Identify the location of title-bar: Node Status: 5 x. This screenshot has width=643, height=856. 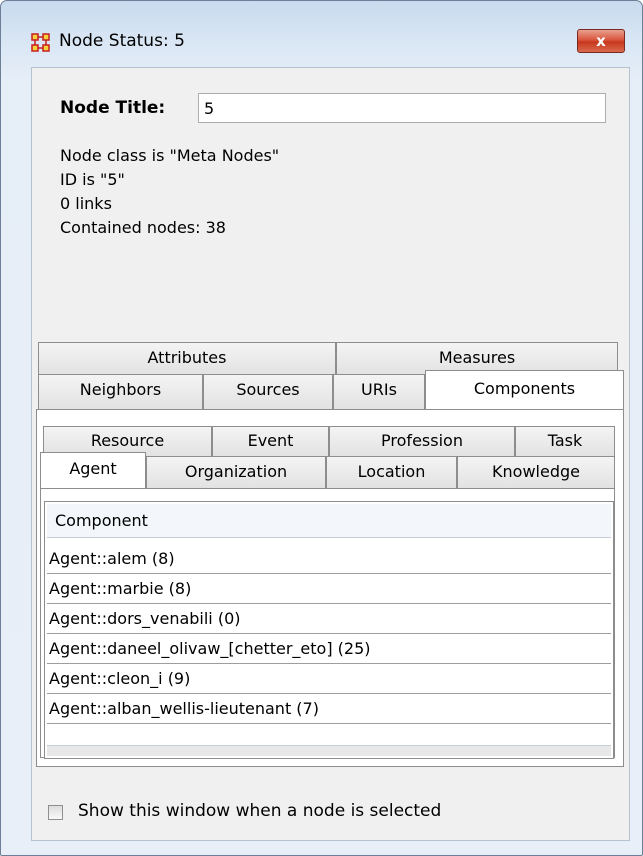
(321, 36).